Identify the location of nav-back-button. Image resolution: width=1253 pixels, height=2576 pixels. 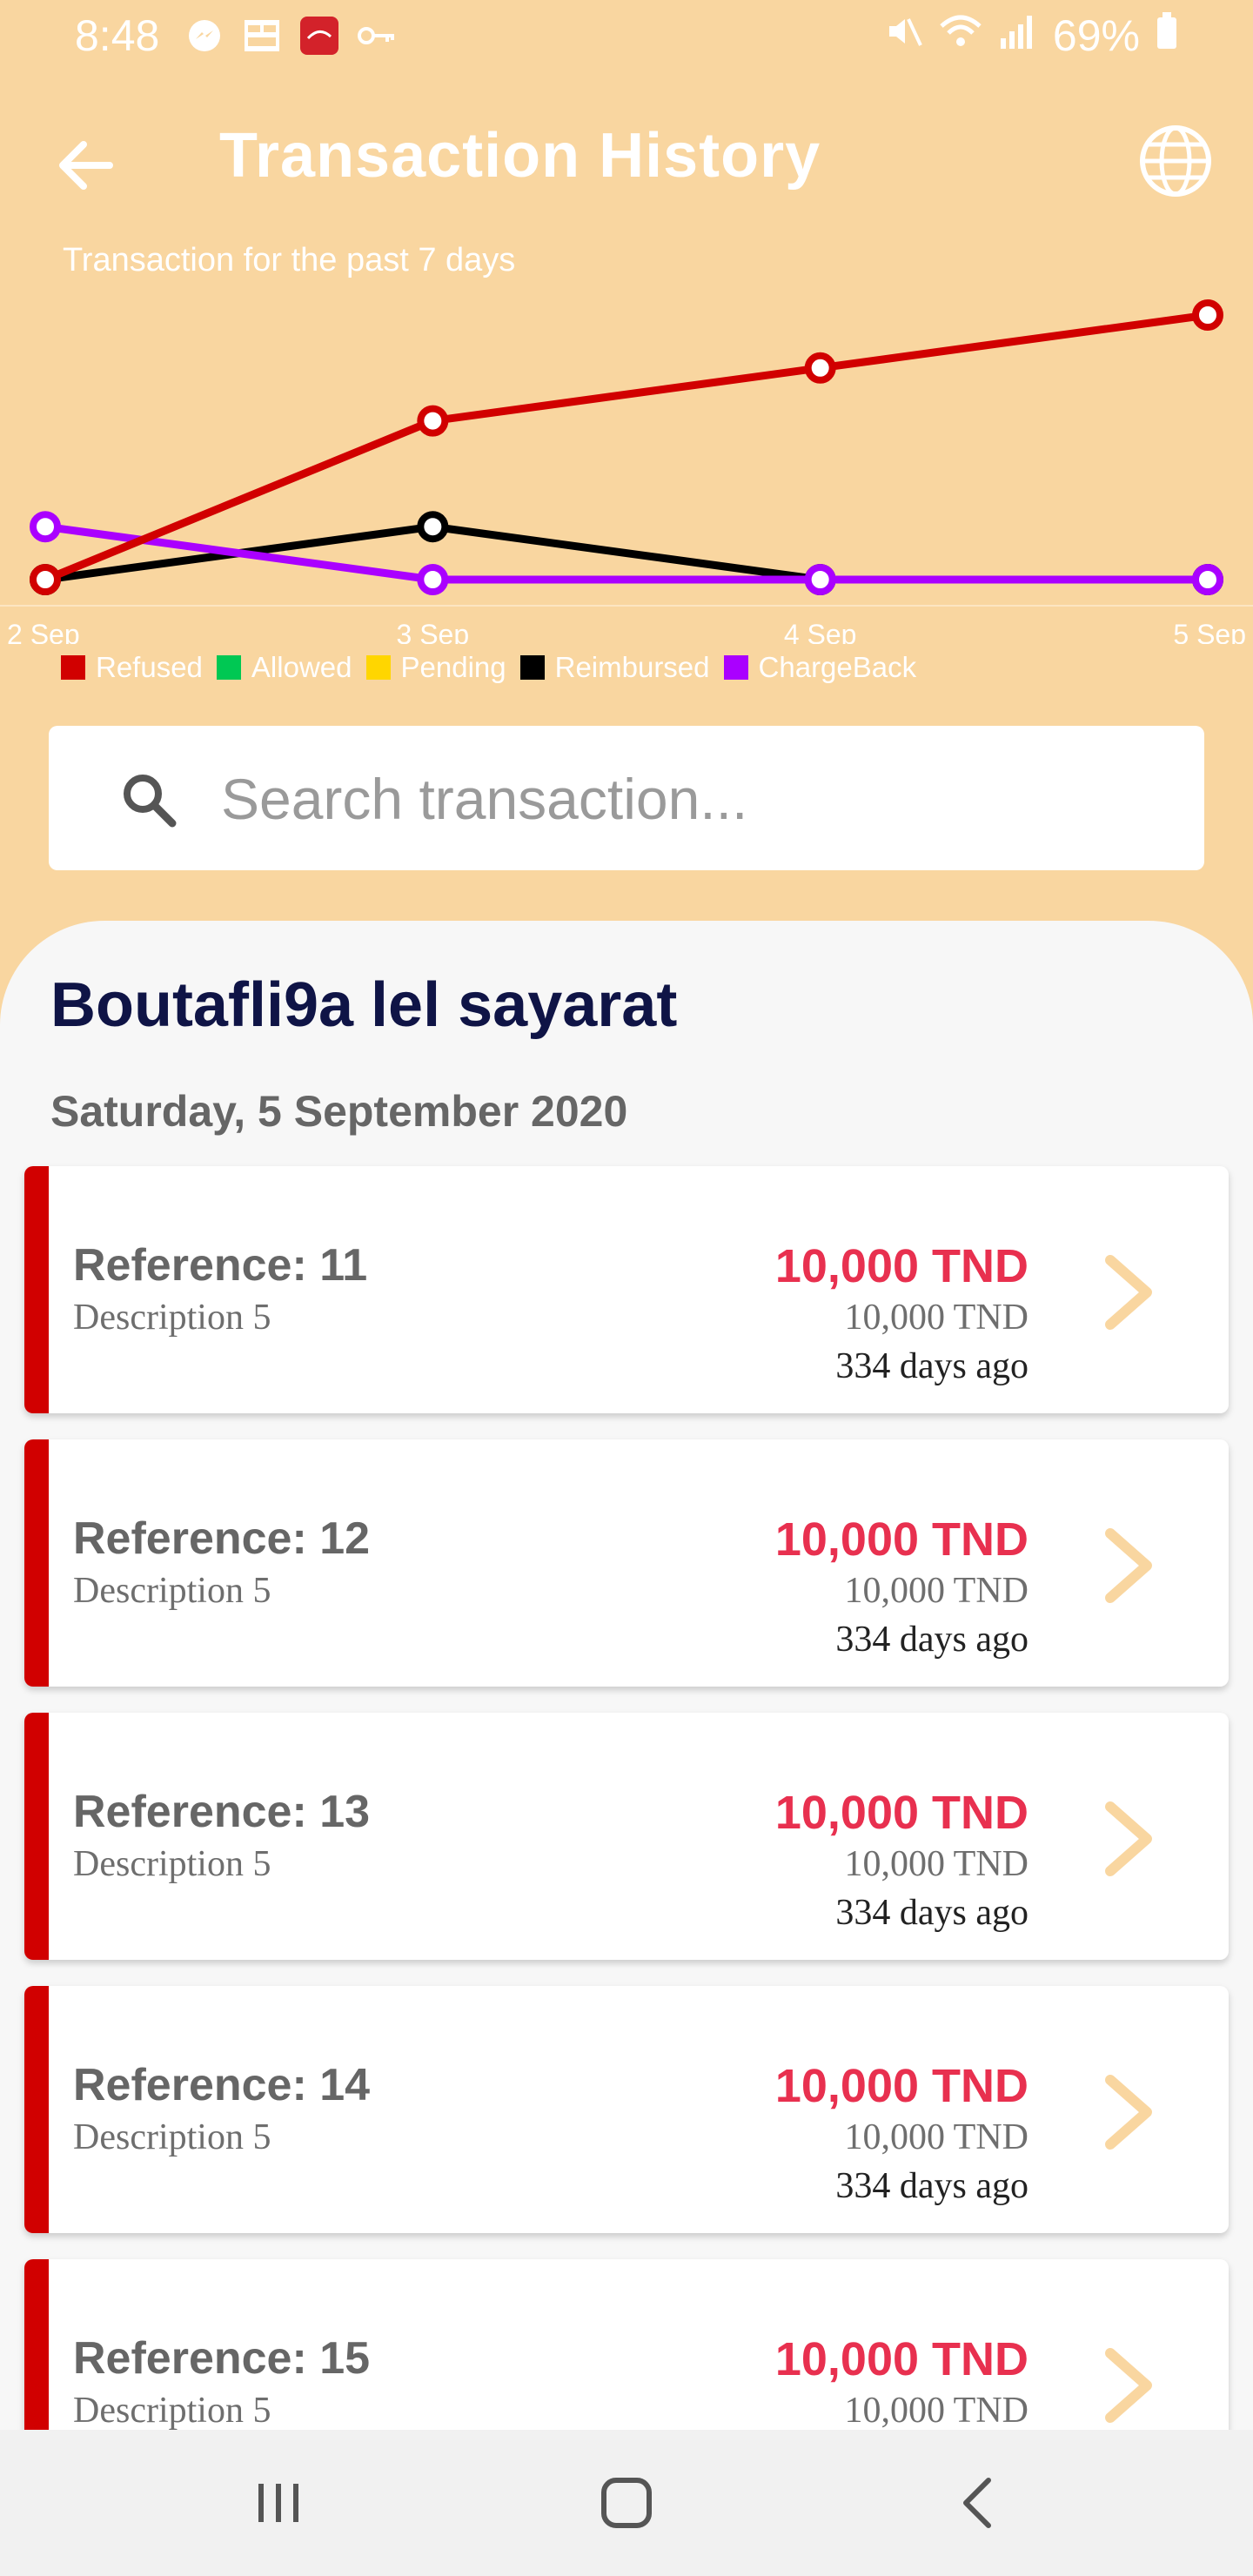
(980, 2503).